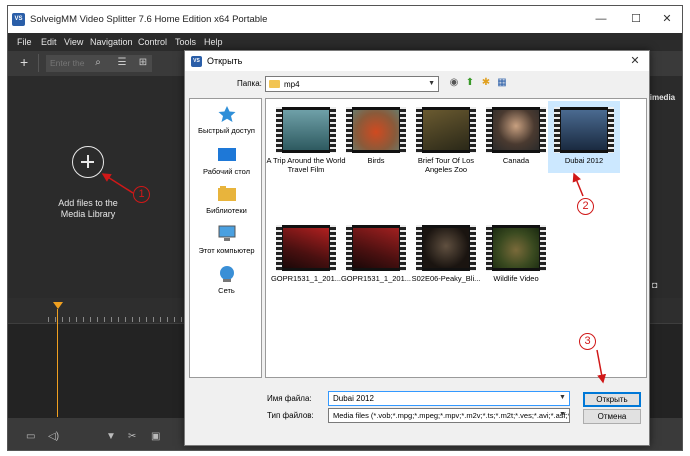 The height and width of the screenshot is (456, 690). Describe the element at coordinates (141, 194) in the screenshot. I see `annotation-1: 1` at that location.